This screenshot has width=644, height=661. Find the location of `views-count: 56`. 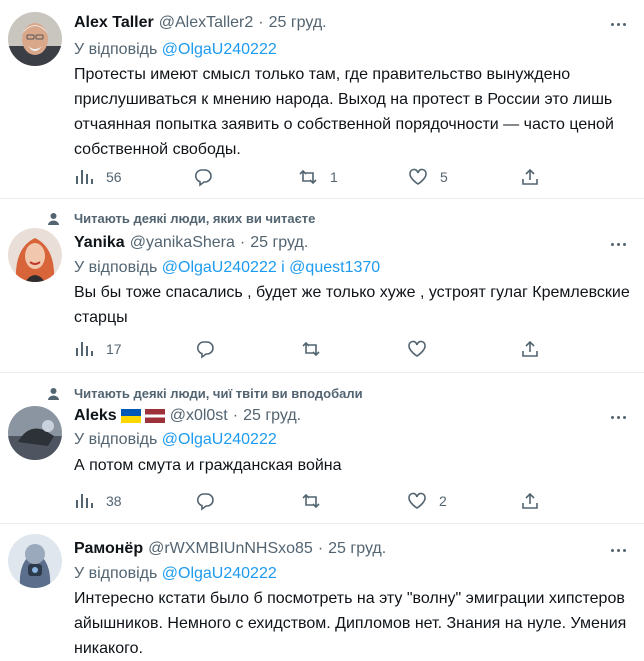

views-count: 56 is located at coordinates (114, 177).